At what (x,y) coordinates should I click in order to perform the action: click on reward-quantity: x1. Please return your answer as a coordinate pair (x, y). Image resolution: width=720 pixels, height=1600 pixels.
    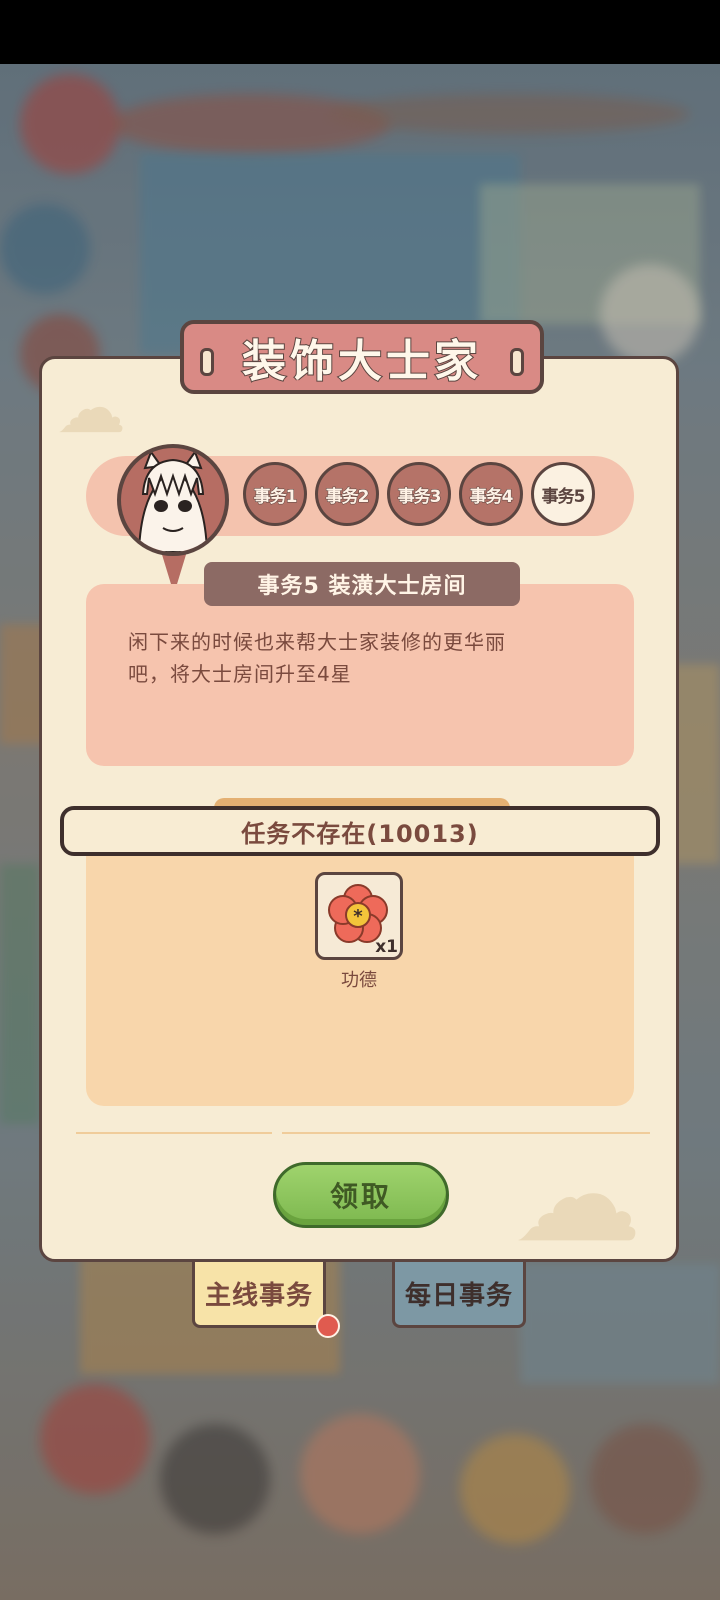
    Looking at the image, I should click on (386, 947).